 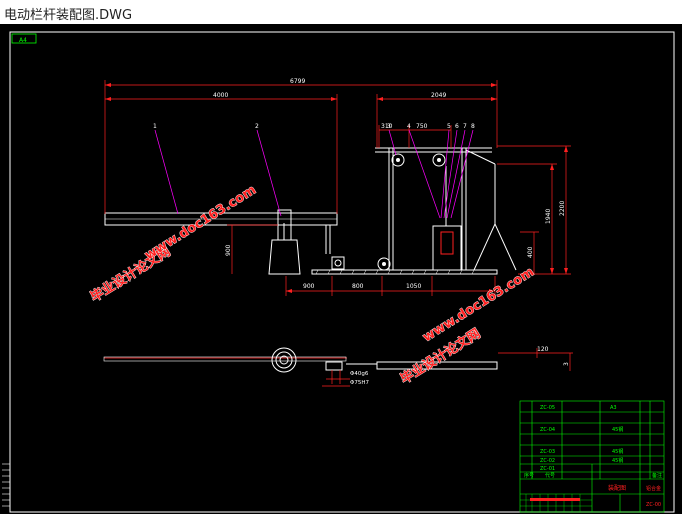 What do you see at coordinates (653, 488) in the screenshot?
I see `tb-material: 铝合金` at bounding box center [653, 488].